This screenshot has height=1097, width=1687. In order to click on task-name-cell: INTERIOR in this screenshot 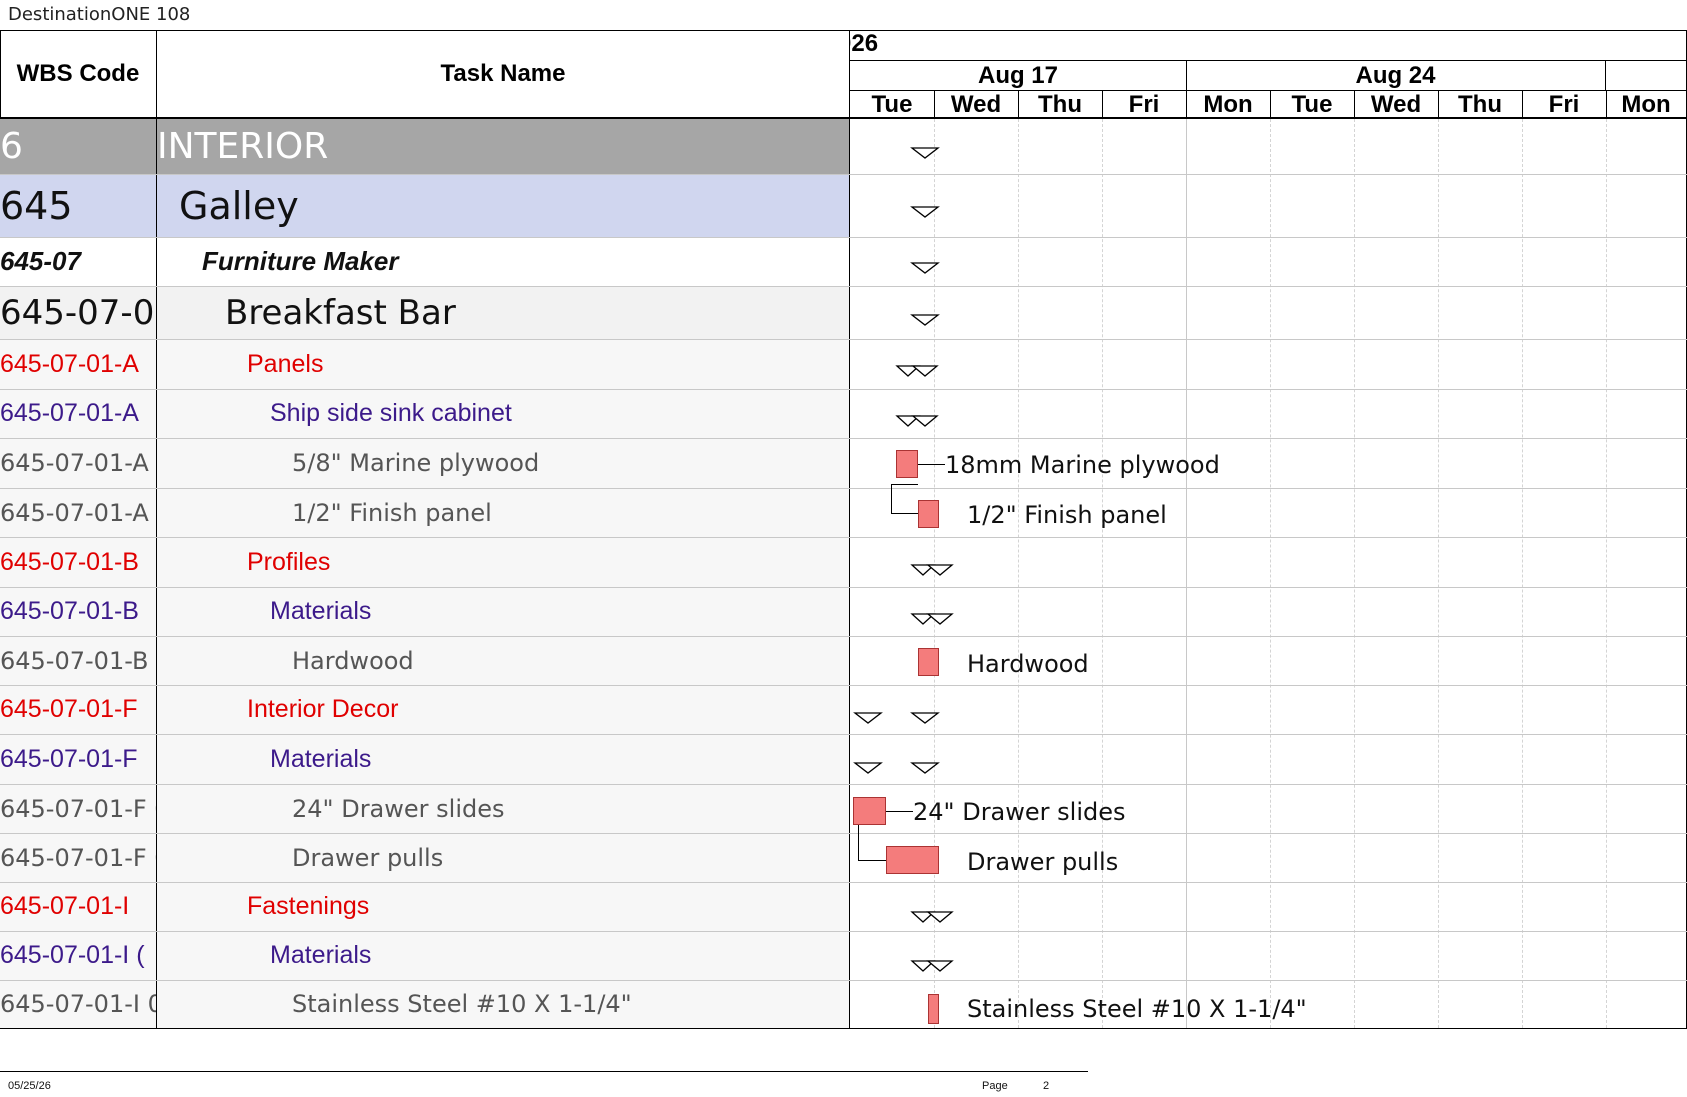, I will do `click(243, 146)`.